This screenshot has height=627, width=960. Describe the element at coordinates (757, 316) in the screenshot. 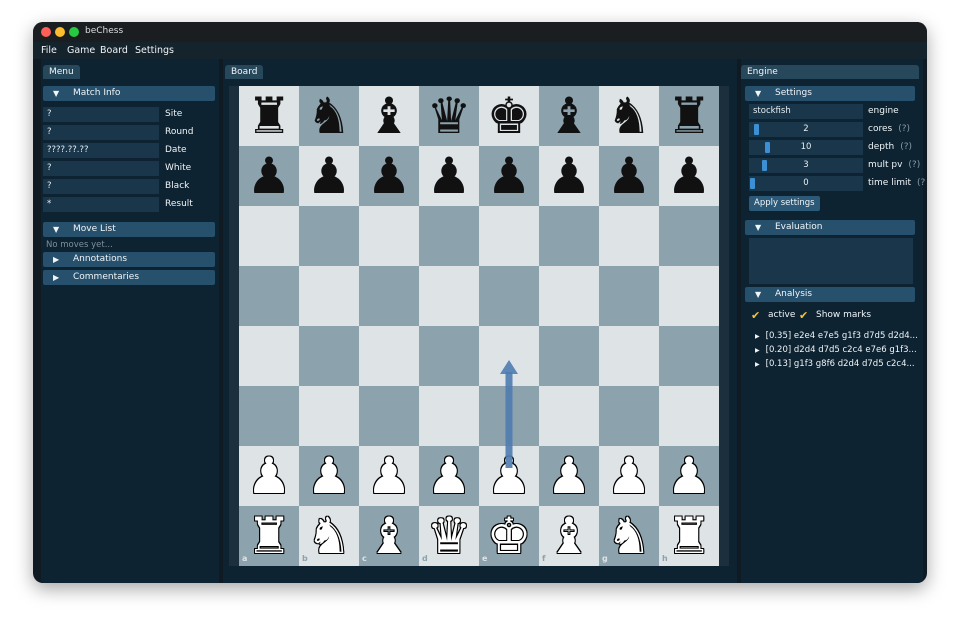

I see `active-checkbox: ✔` at that location.